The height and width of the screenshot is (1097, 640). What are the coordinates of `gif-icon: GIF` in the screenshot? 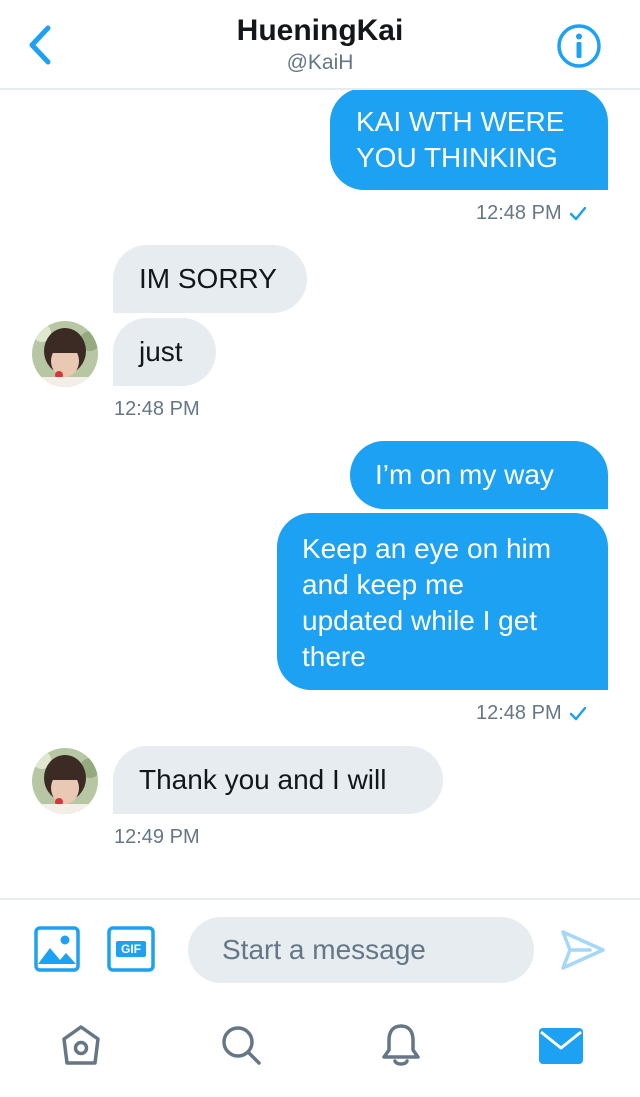 It's located at (131, 949).